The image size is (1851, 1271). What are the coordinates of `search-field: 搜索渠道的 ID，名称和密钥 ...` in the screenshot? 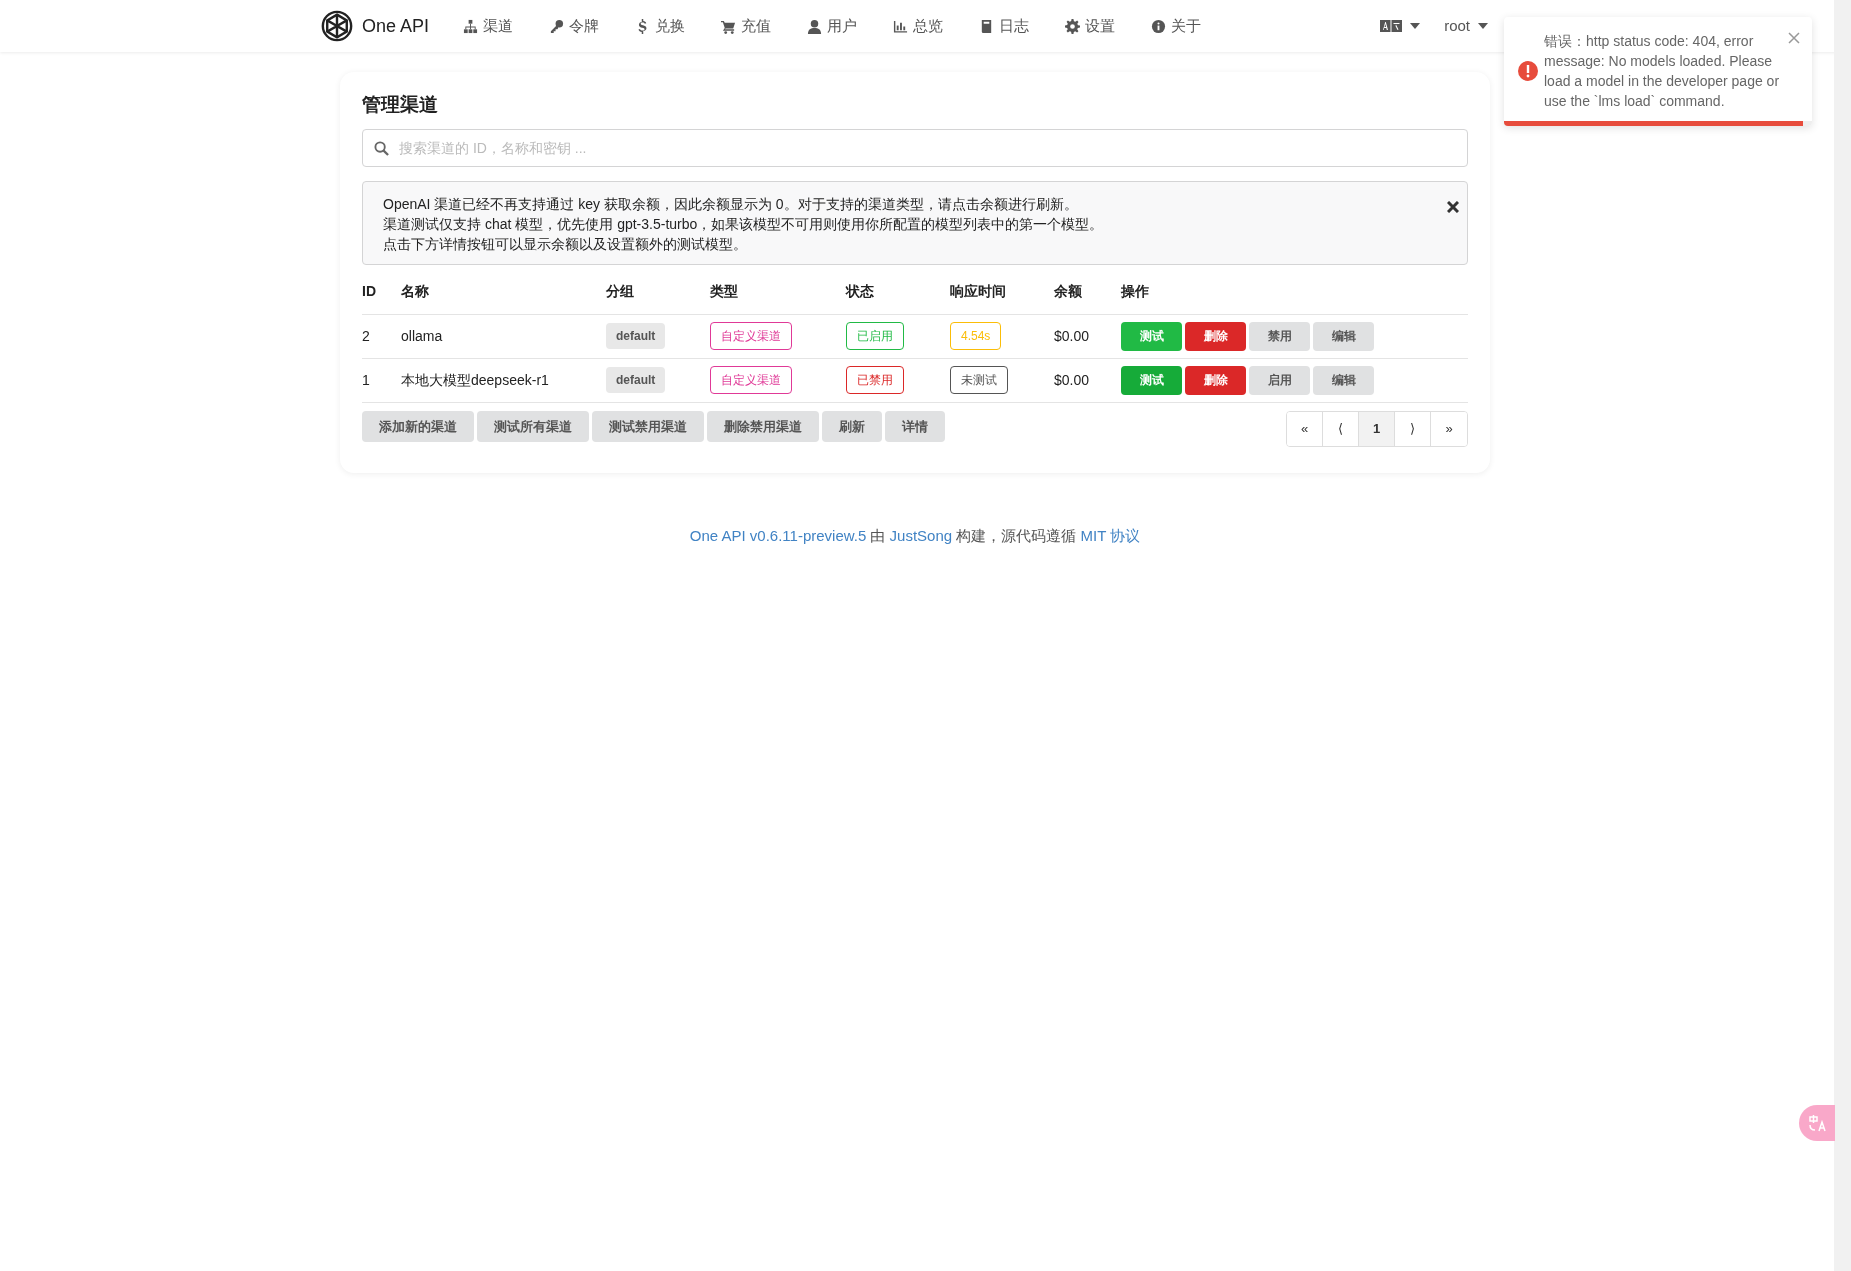 It's located at (915, 147).